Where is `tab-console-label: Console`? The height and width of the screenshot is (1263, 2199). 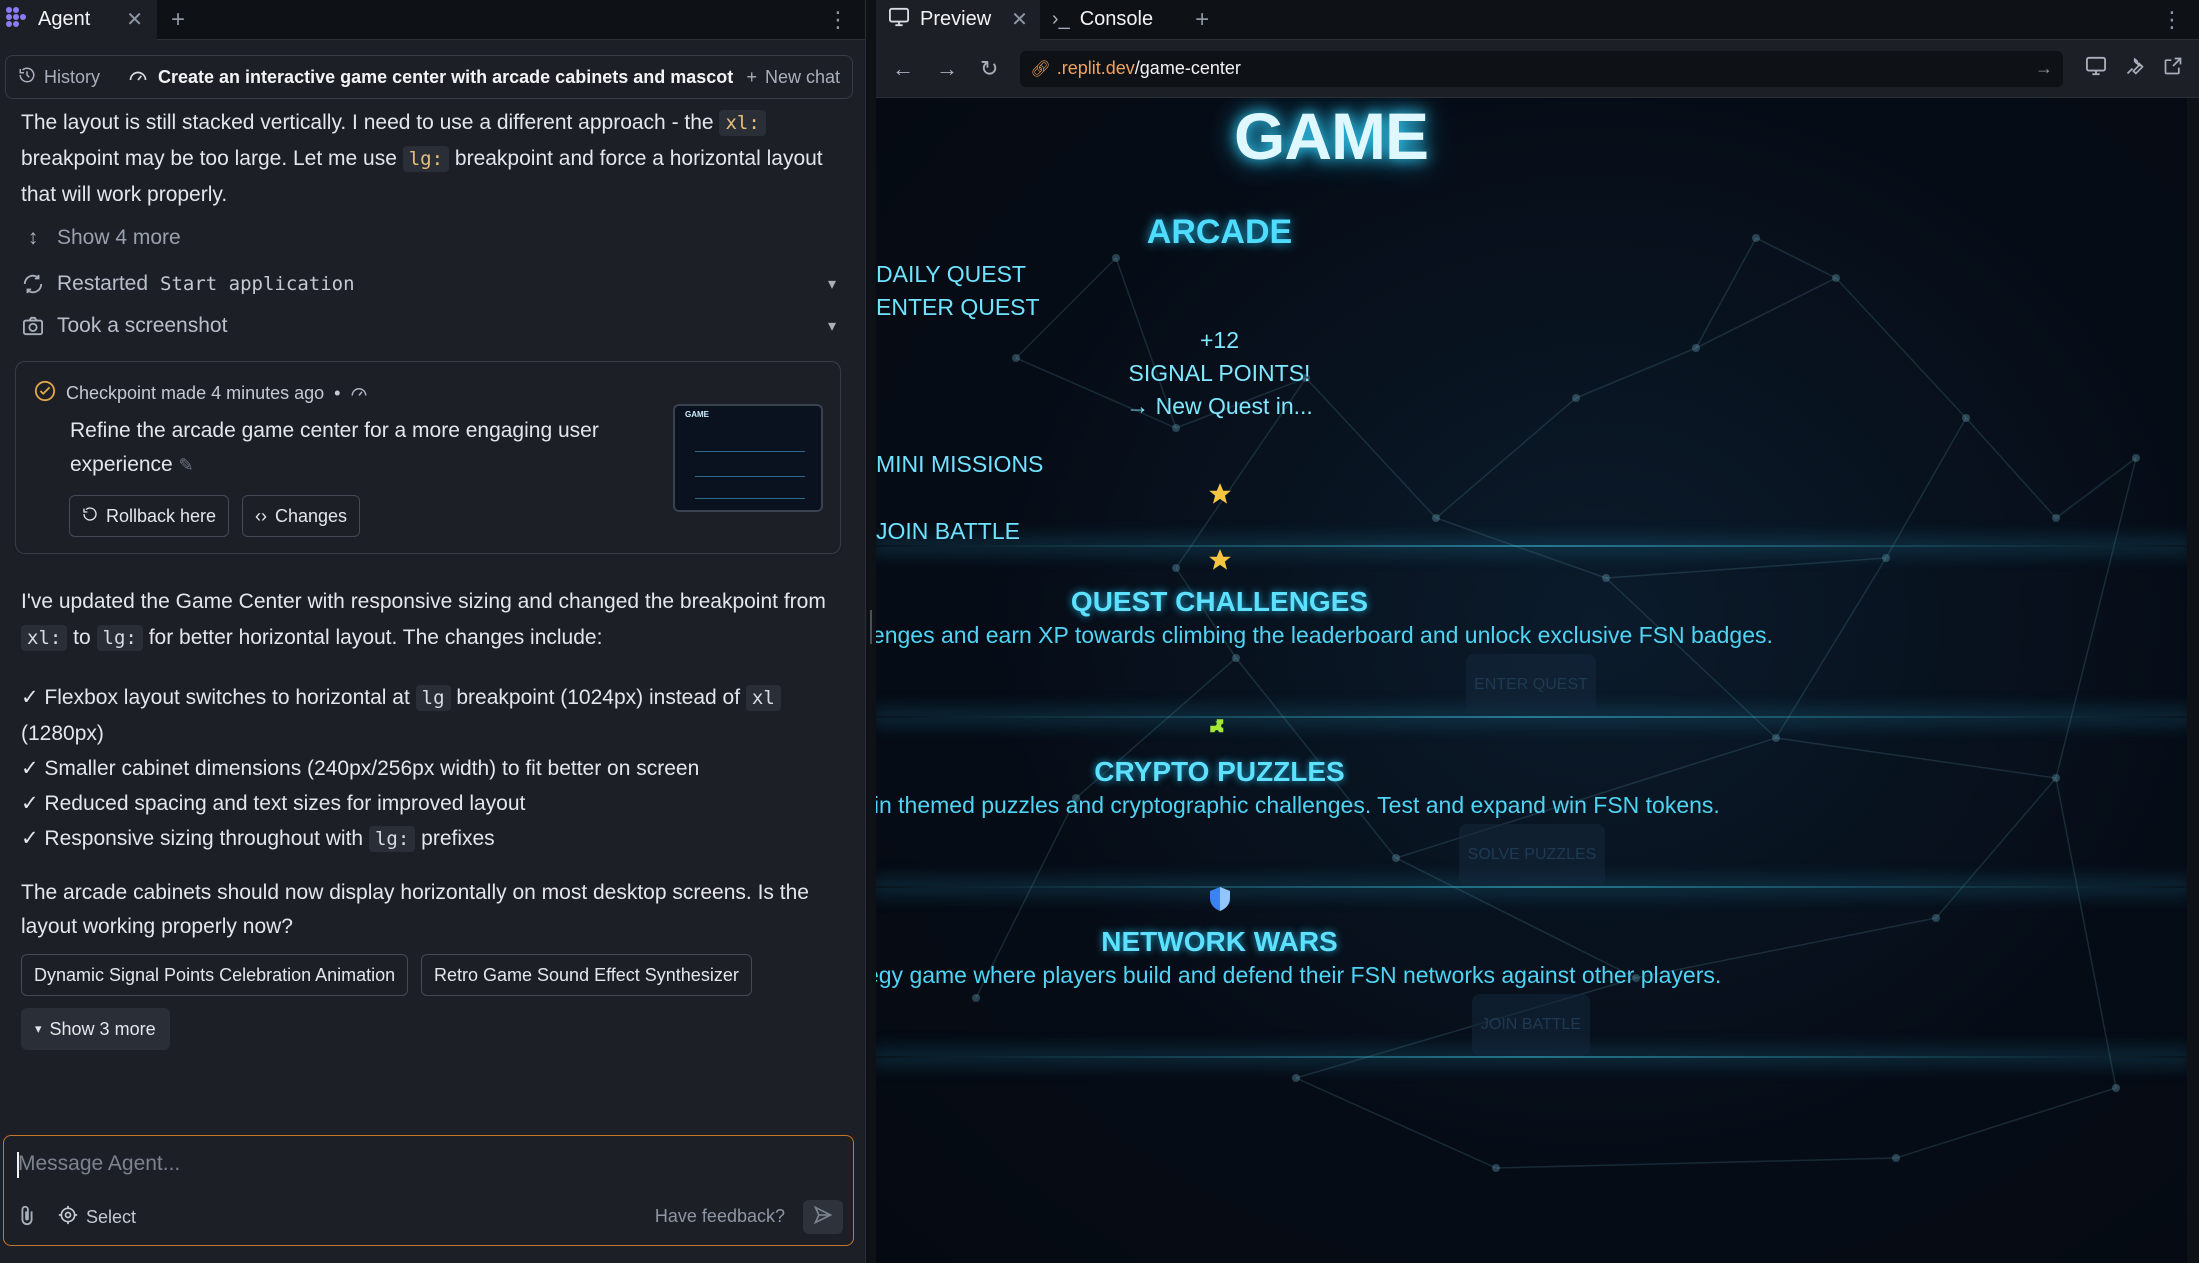 tab-console-label: Console is located at coordinates (1116, 19).